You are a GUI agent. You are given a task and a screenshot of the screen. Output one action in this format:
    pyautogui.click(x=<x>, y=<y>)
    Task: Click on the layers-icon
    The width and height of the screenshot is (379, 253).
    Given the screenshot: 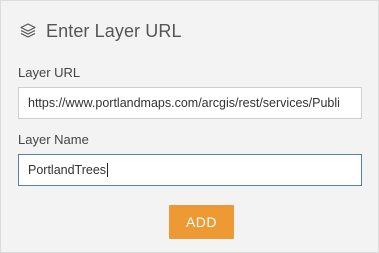 What is the action you would take?
    pyautogui.click(x=28, y=31)
    